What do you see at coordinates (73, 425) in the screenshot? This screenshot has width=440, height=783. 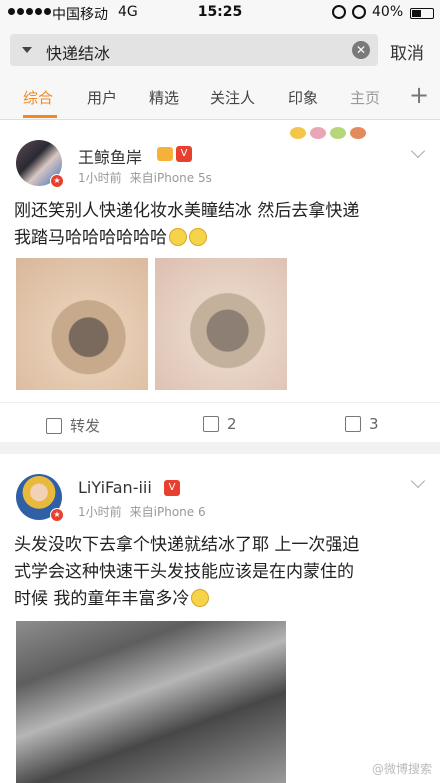 I see `repost-button: 转发` at bounding box center [73, 425].